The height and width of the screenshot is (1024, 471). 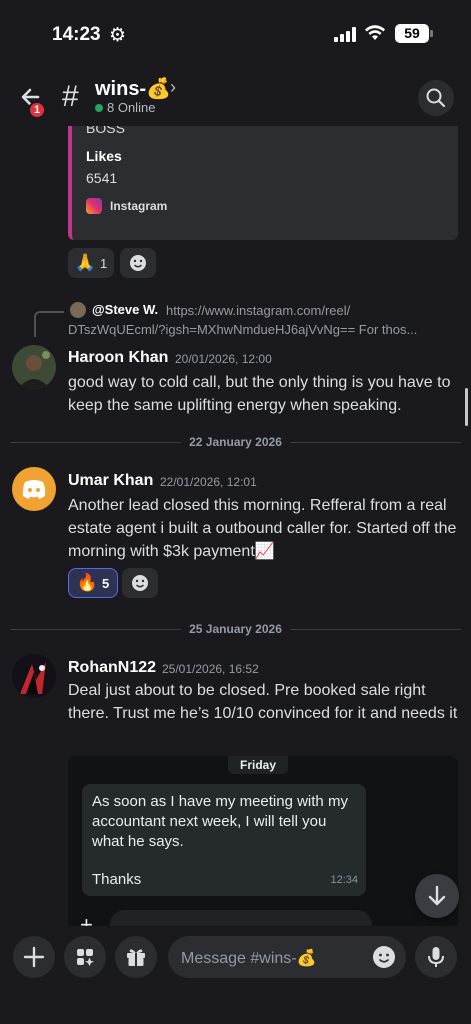 What do you see at coordinates (118, 35) in the screenshot?
I see `settings-icon: ⚙` at bounding box center [118, 35].